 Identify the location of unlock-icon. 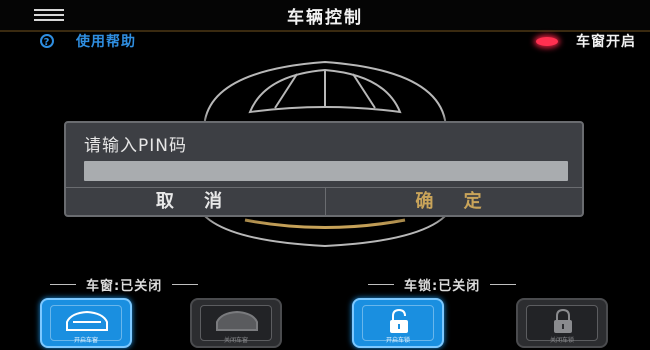
(399, 320).